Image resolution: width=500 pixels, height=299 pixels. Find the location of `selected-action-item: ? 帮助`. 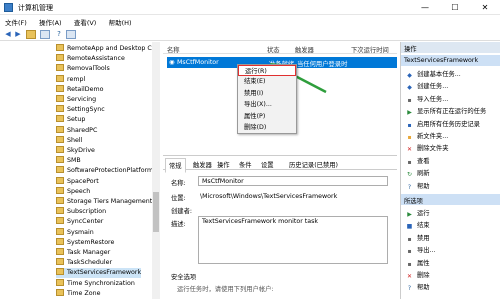

selected-action-item: ? 帮助 is located at coordinates (418, 287).